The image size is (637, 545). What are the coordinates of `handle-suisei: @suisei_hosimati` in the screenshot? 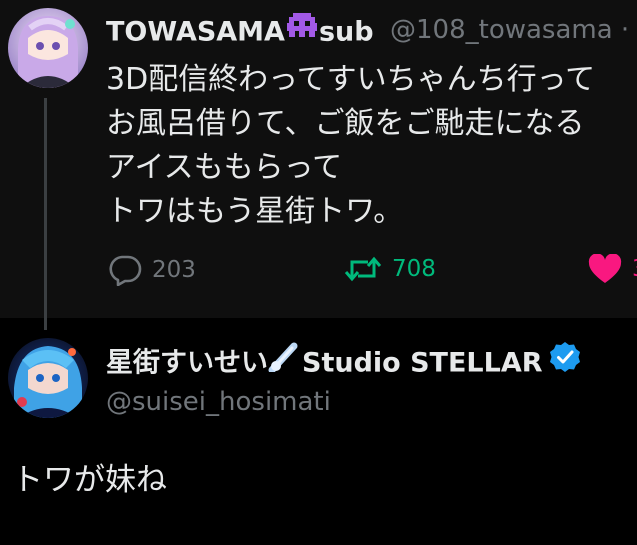 It's located at (218, 402).